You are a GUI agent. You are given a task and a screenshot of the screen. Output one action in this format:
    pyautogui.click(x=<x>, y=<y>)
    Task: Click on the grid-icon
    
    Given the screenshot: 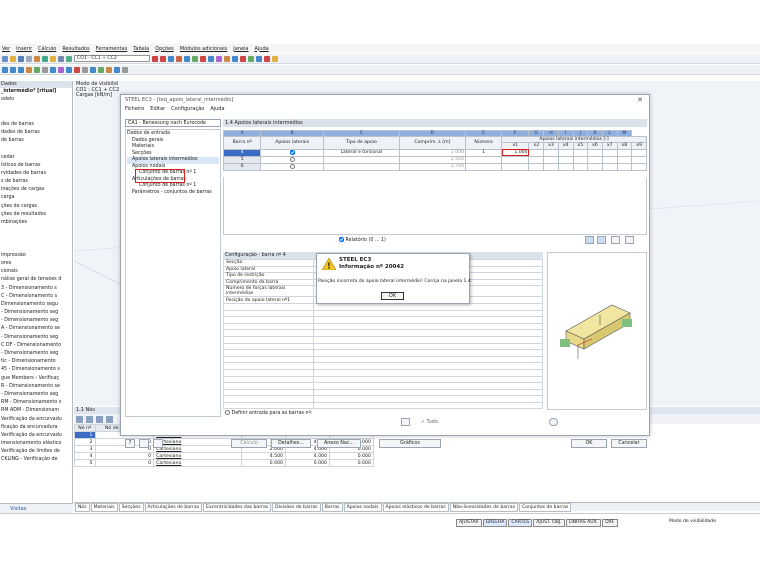 What is the action you would take?
    pyautogui.click(x=251, y=58)
    